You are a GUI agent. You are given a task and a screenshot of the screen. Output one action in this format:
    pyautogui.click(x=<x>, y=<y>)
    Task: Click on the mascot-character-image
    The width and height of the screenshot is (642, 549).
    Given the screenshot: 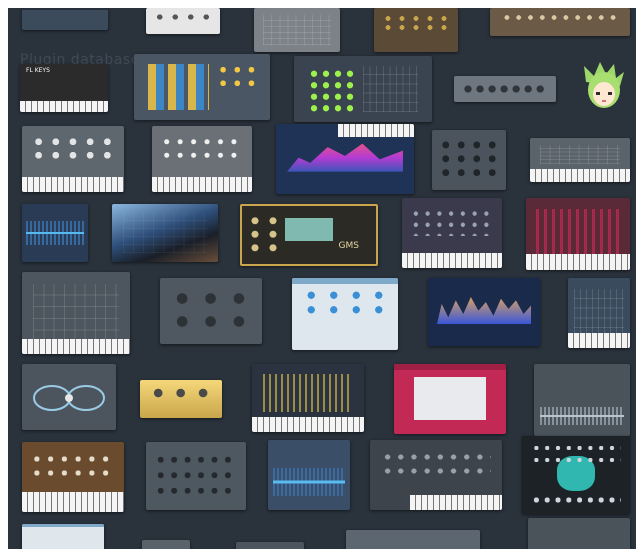 What is the action you would take?
    pyautogui.click(x=604, y=85)
    